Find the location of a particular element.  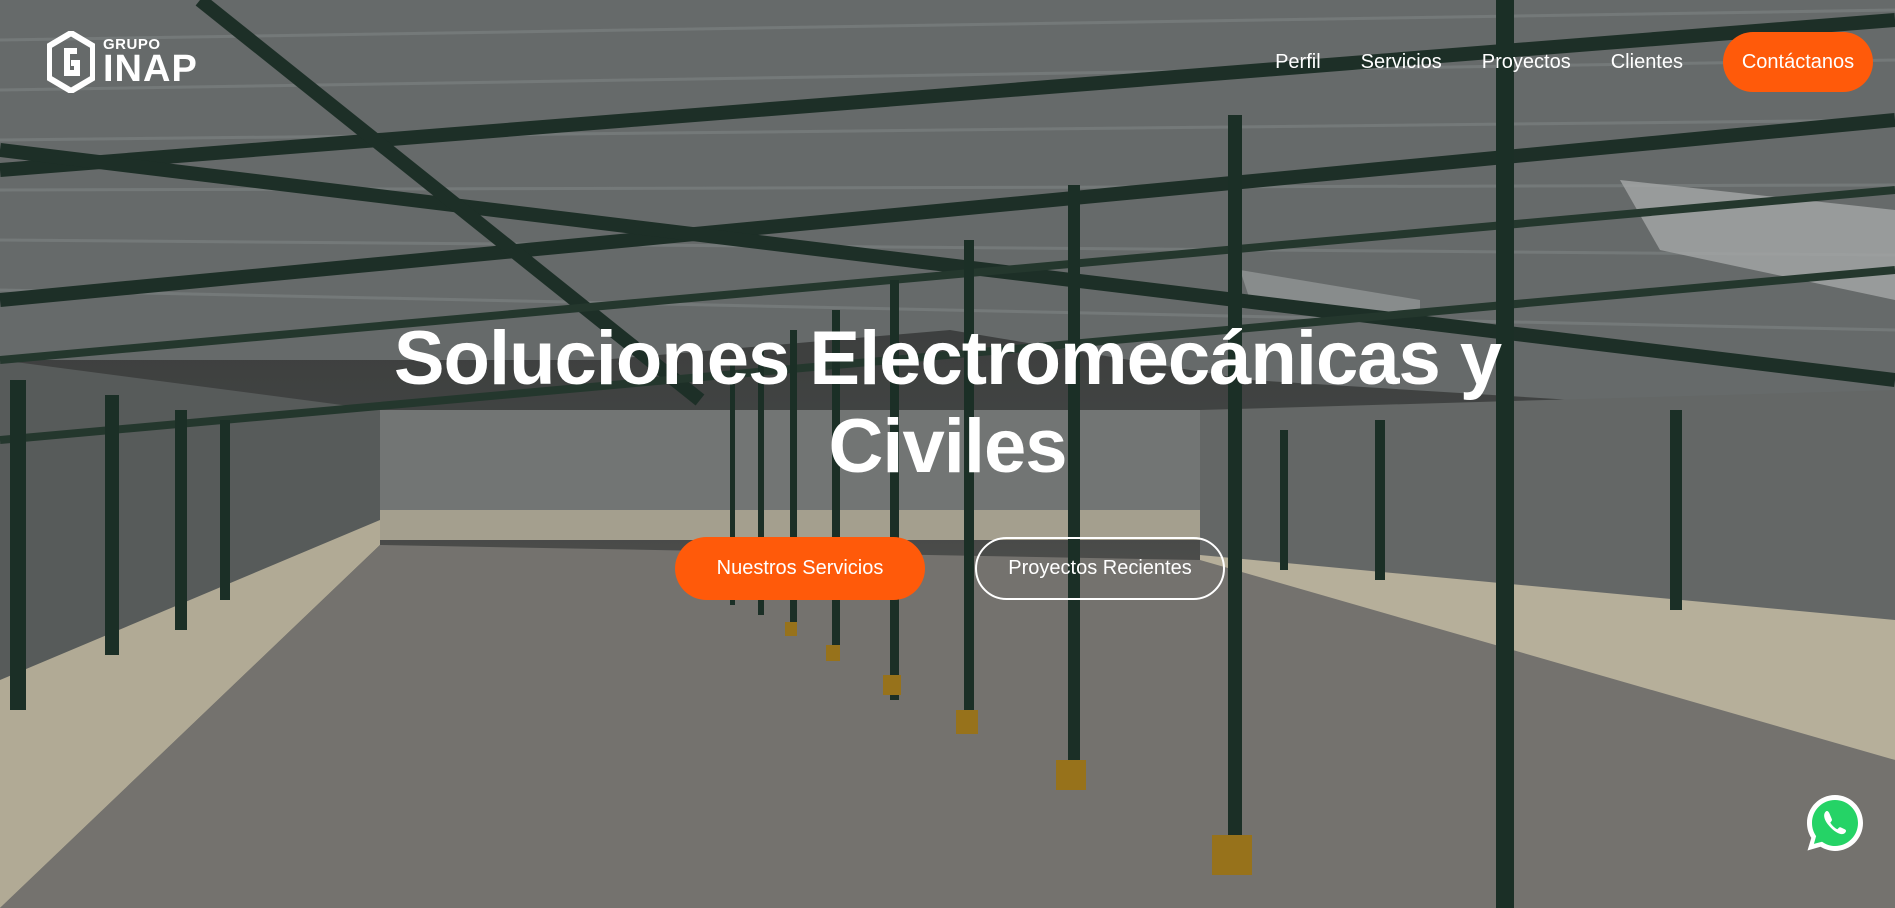

brand-name: GRUPO INAP is located at coordinates (150, 62).